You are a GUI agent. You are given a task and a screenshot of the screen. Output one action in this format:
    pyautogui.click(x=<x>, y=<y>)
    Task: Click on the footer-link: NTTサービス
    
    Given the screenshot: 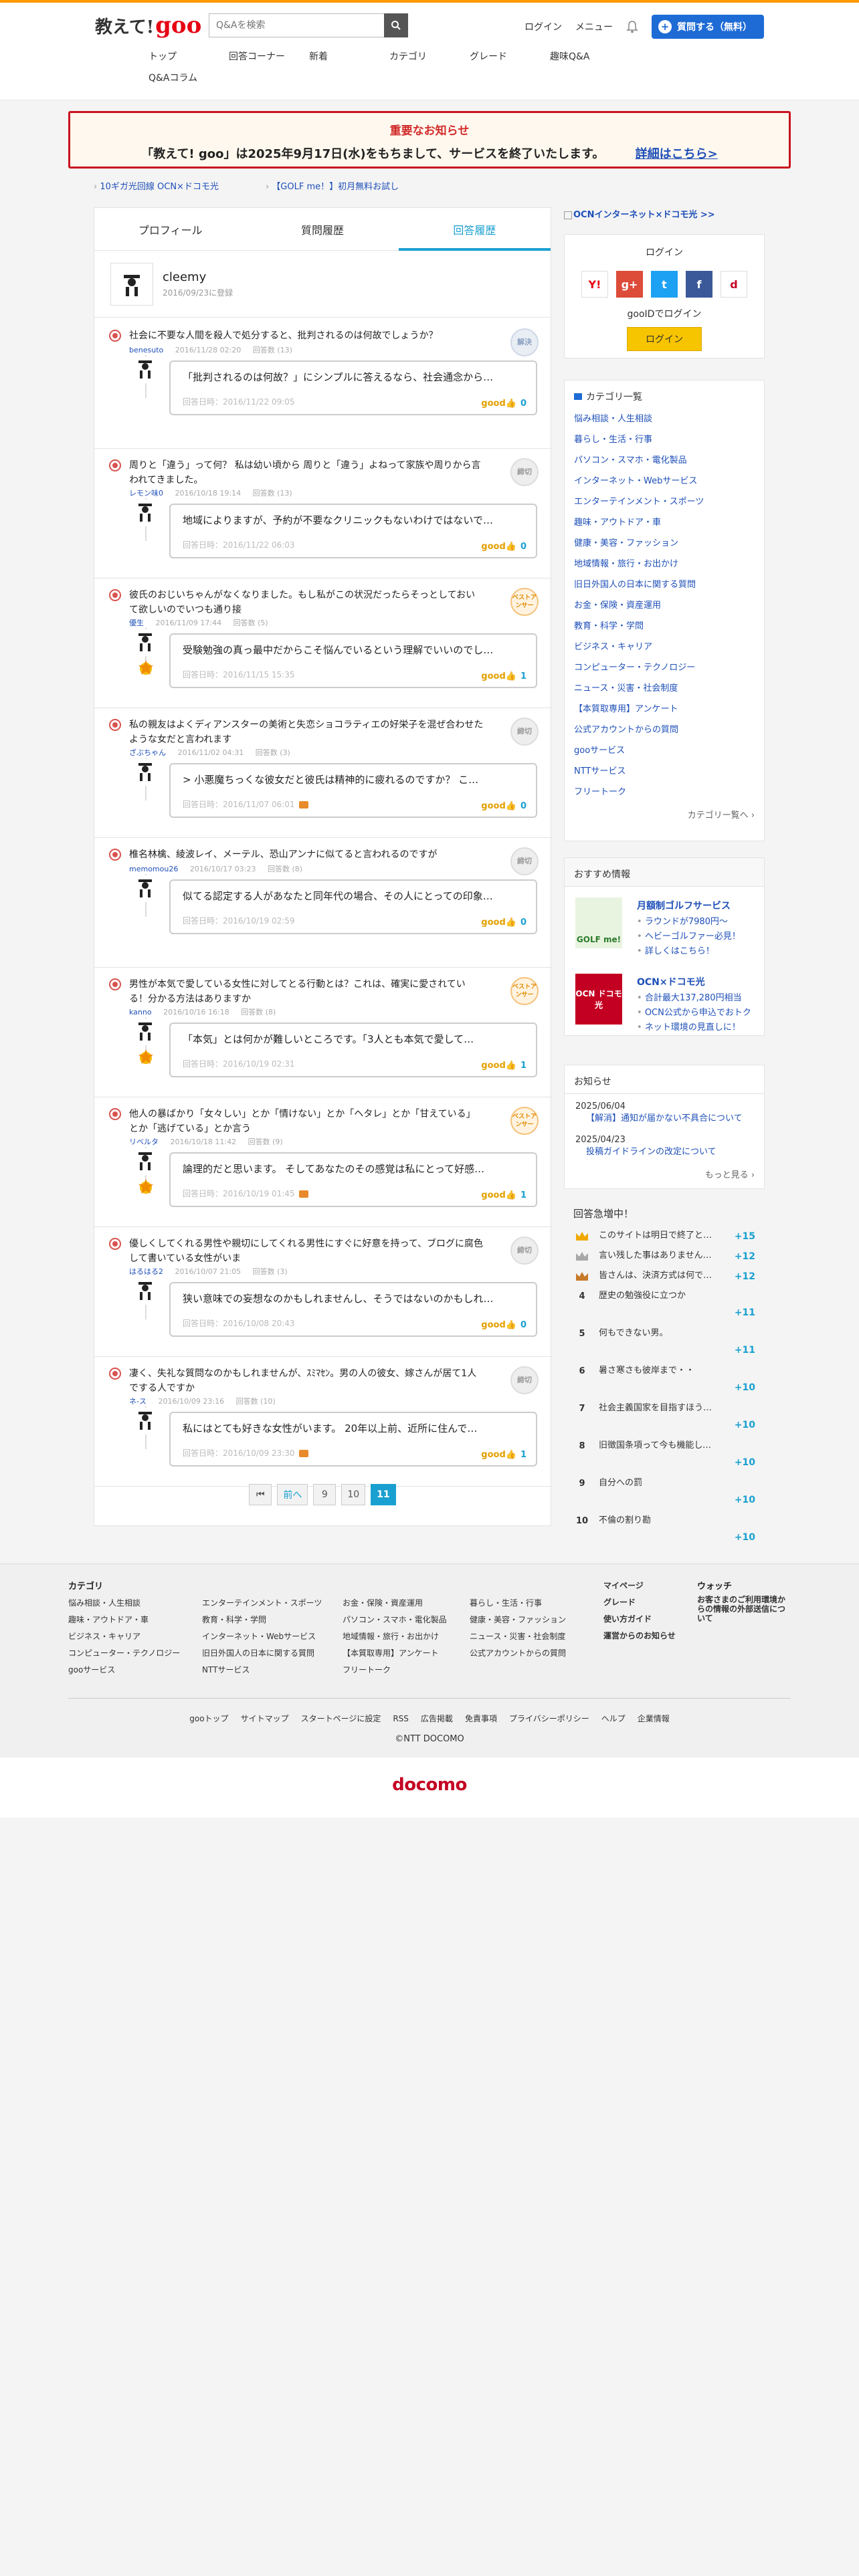 What is the action you would take?
    pyautogui.click(x=262, y=1670)
    